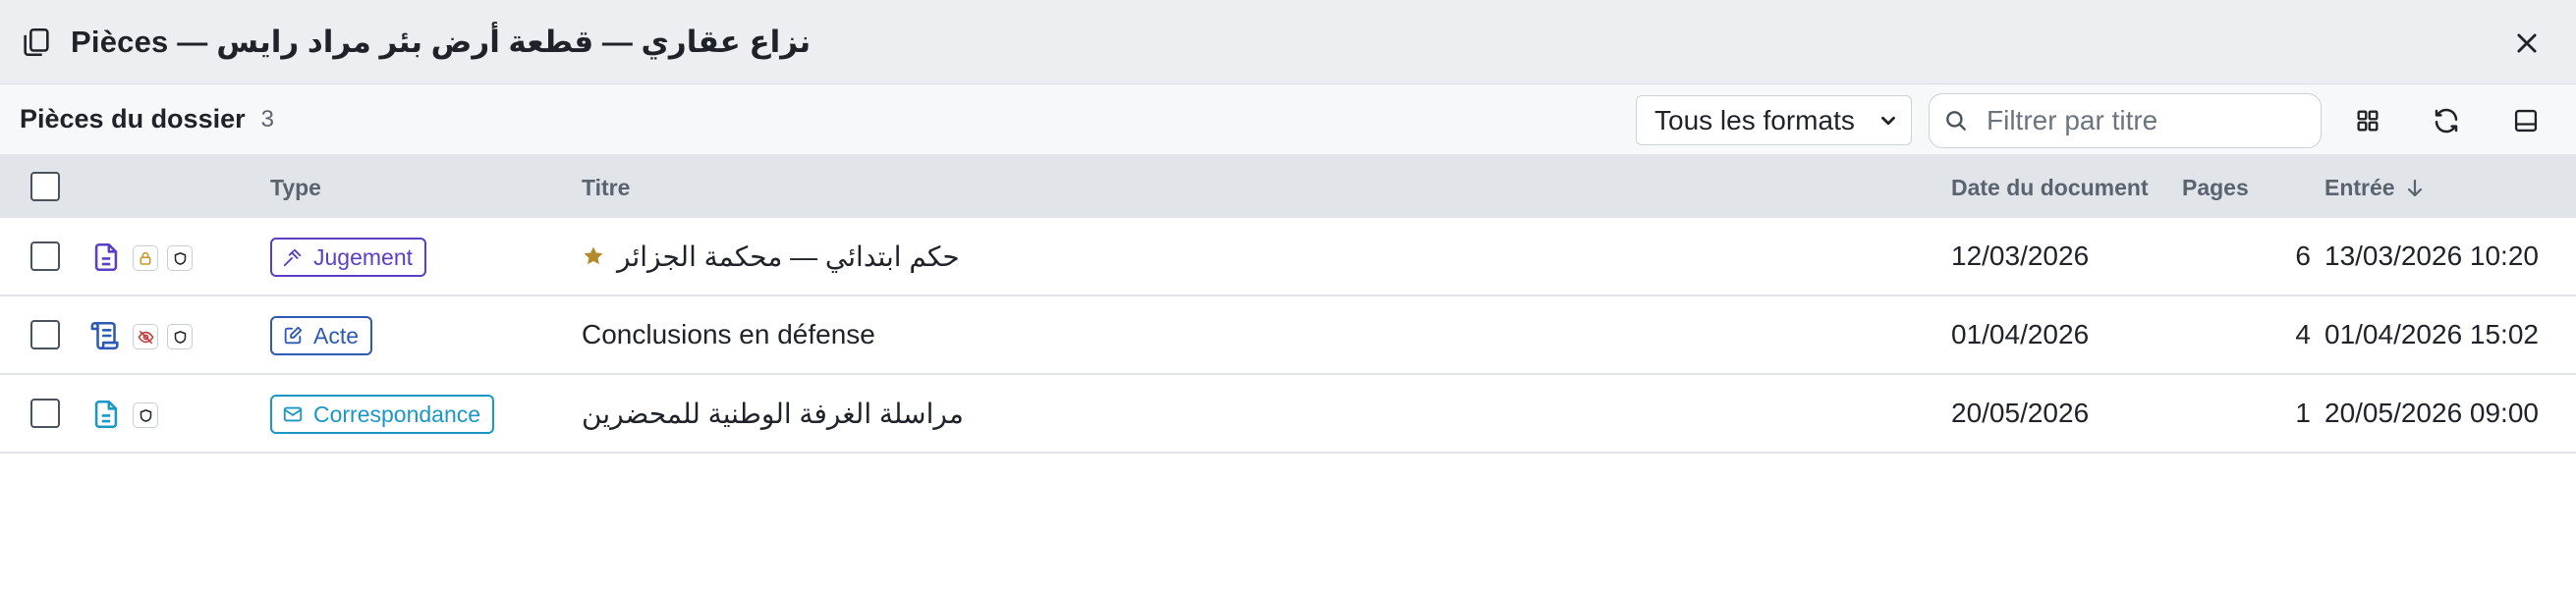 This screenshot has width=2576, height=589. I want to click on bottom-panel-icon, so click(2526, 121).